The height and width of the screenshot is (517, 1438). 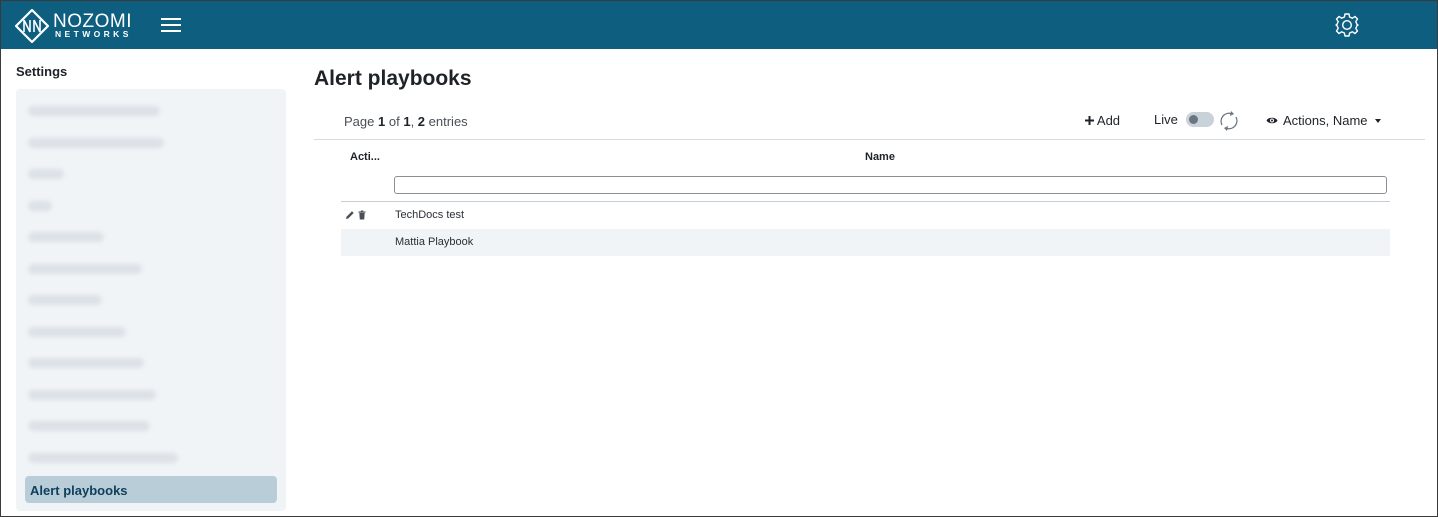 What do you see at coordinates (1193, 119) in the screenshot?
I see `toggle-knob` at bounding box center [1193, 119].